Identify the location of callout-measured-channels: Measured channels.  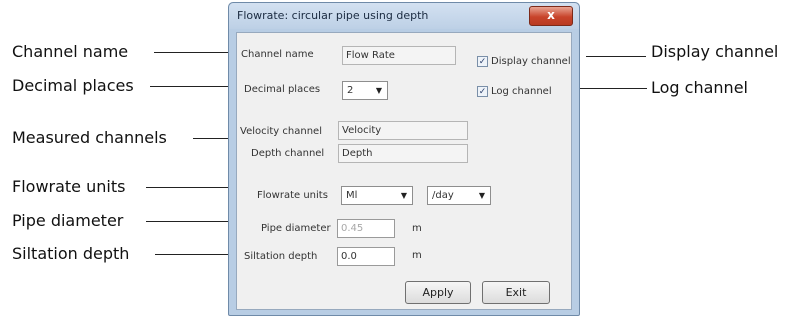
(89, 137).